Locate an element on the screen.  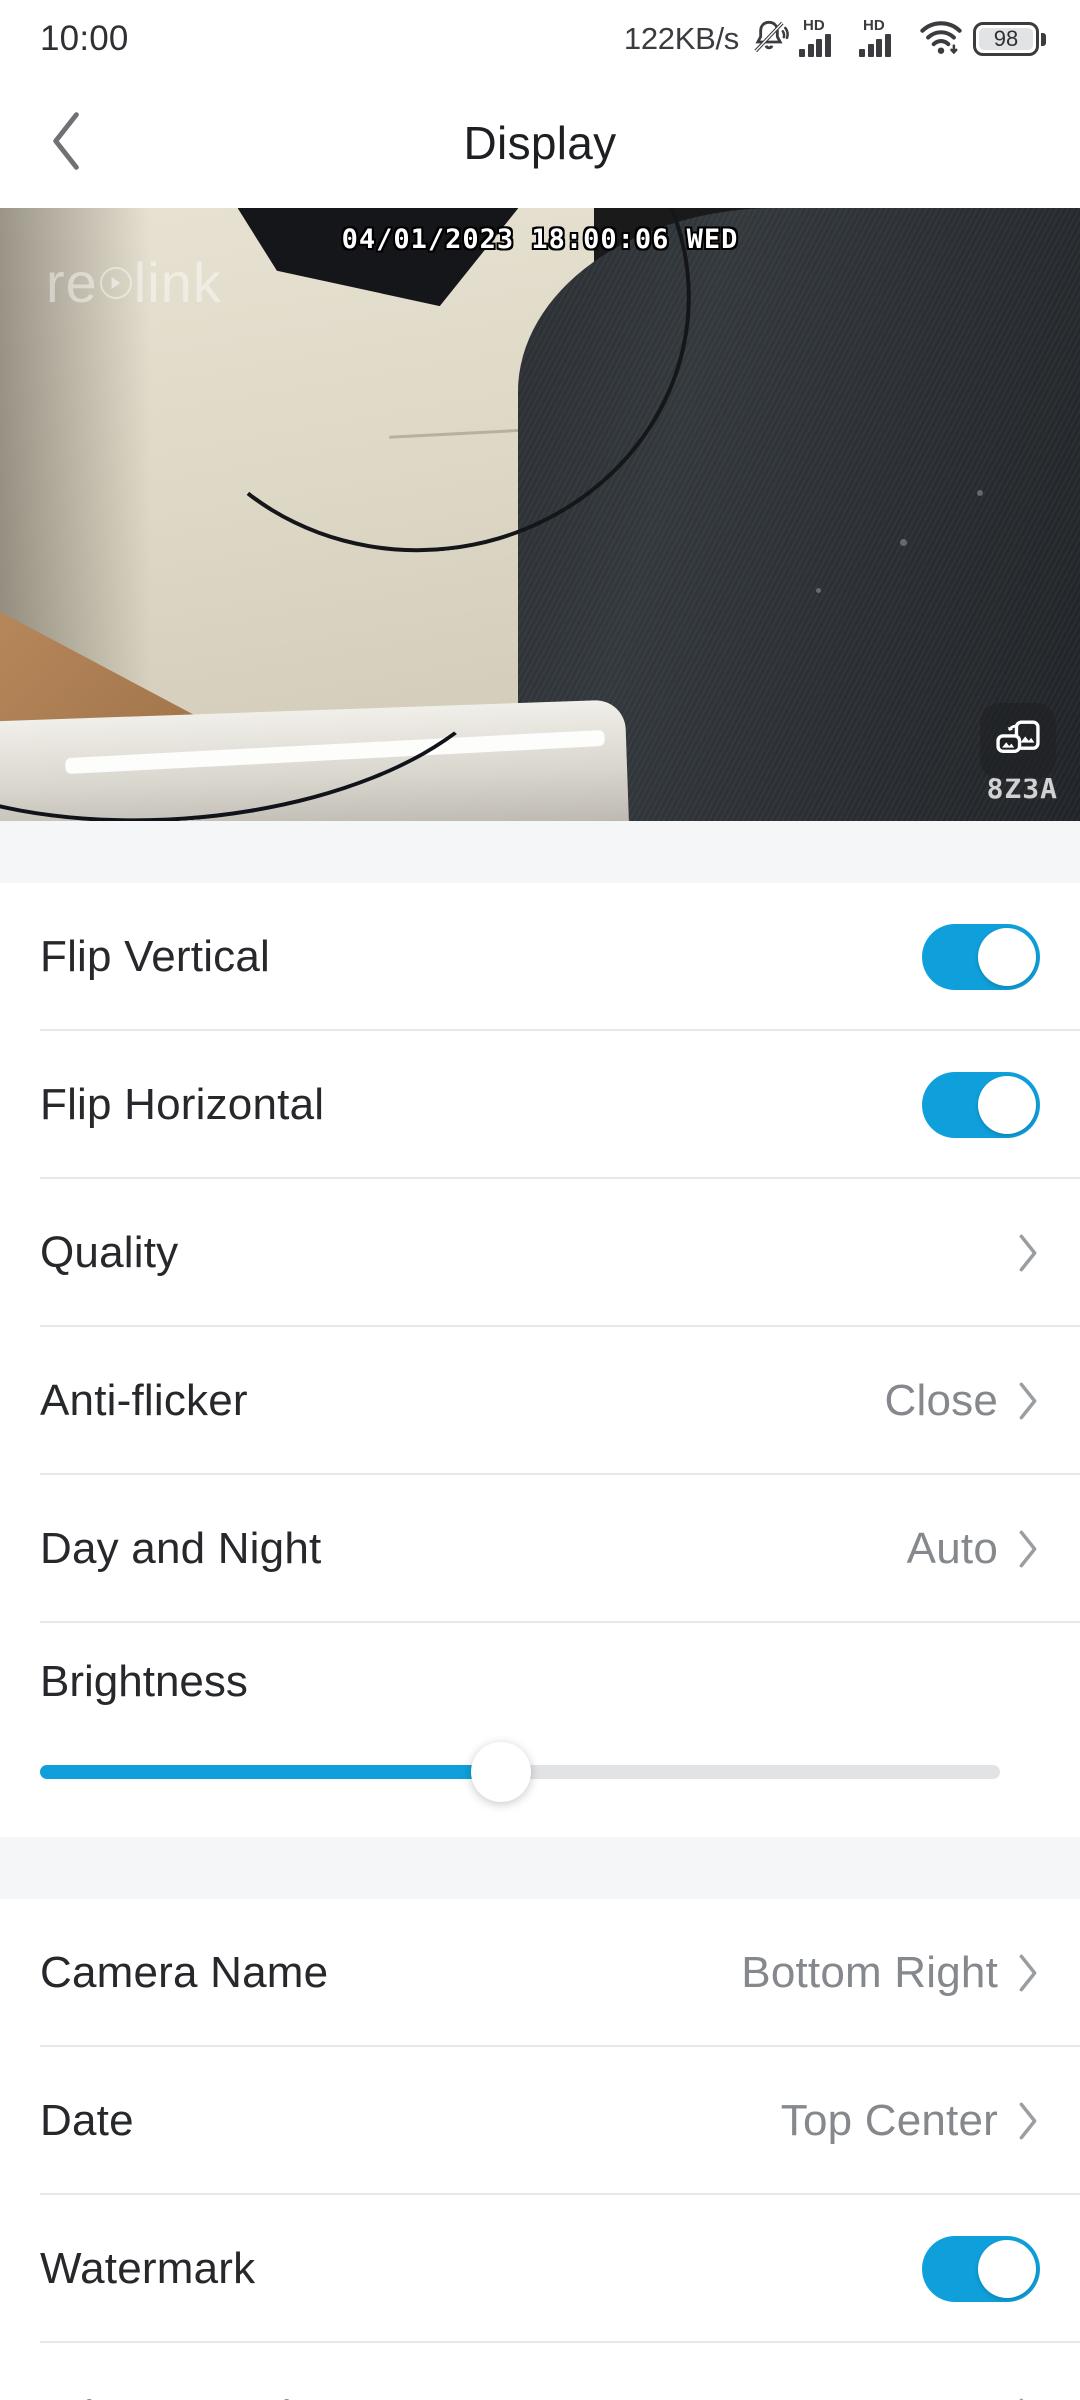
setting-value-camera-name: Bottom Right is located at coordinates (869, 1972).